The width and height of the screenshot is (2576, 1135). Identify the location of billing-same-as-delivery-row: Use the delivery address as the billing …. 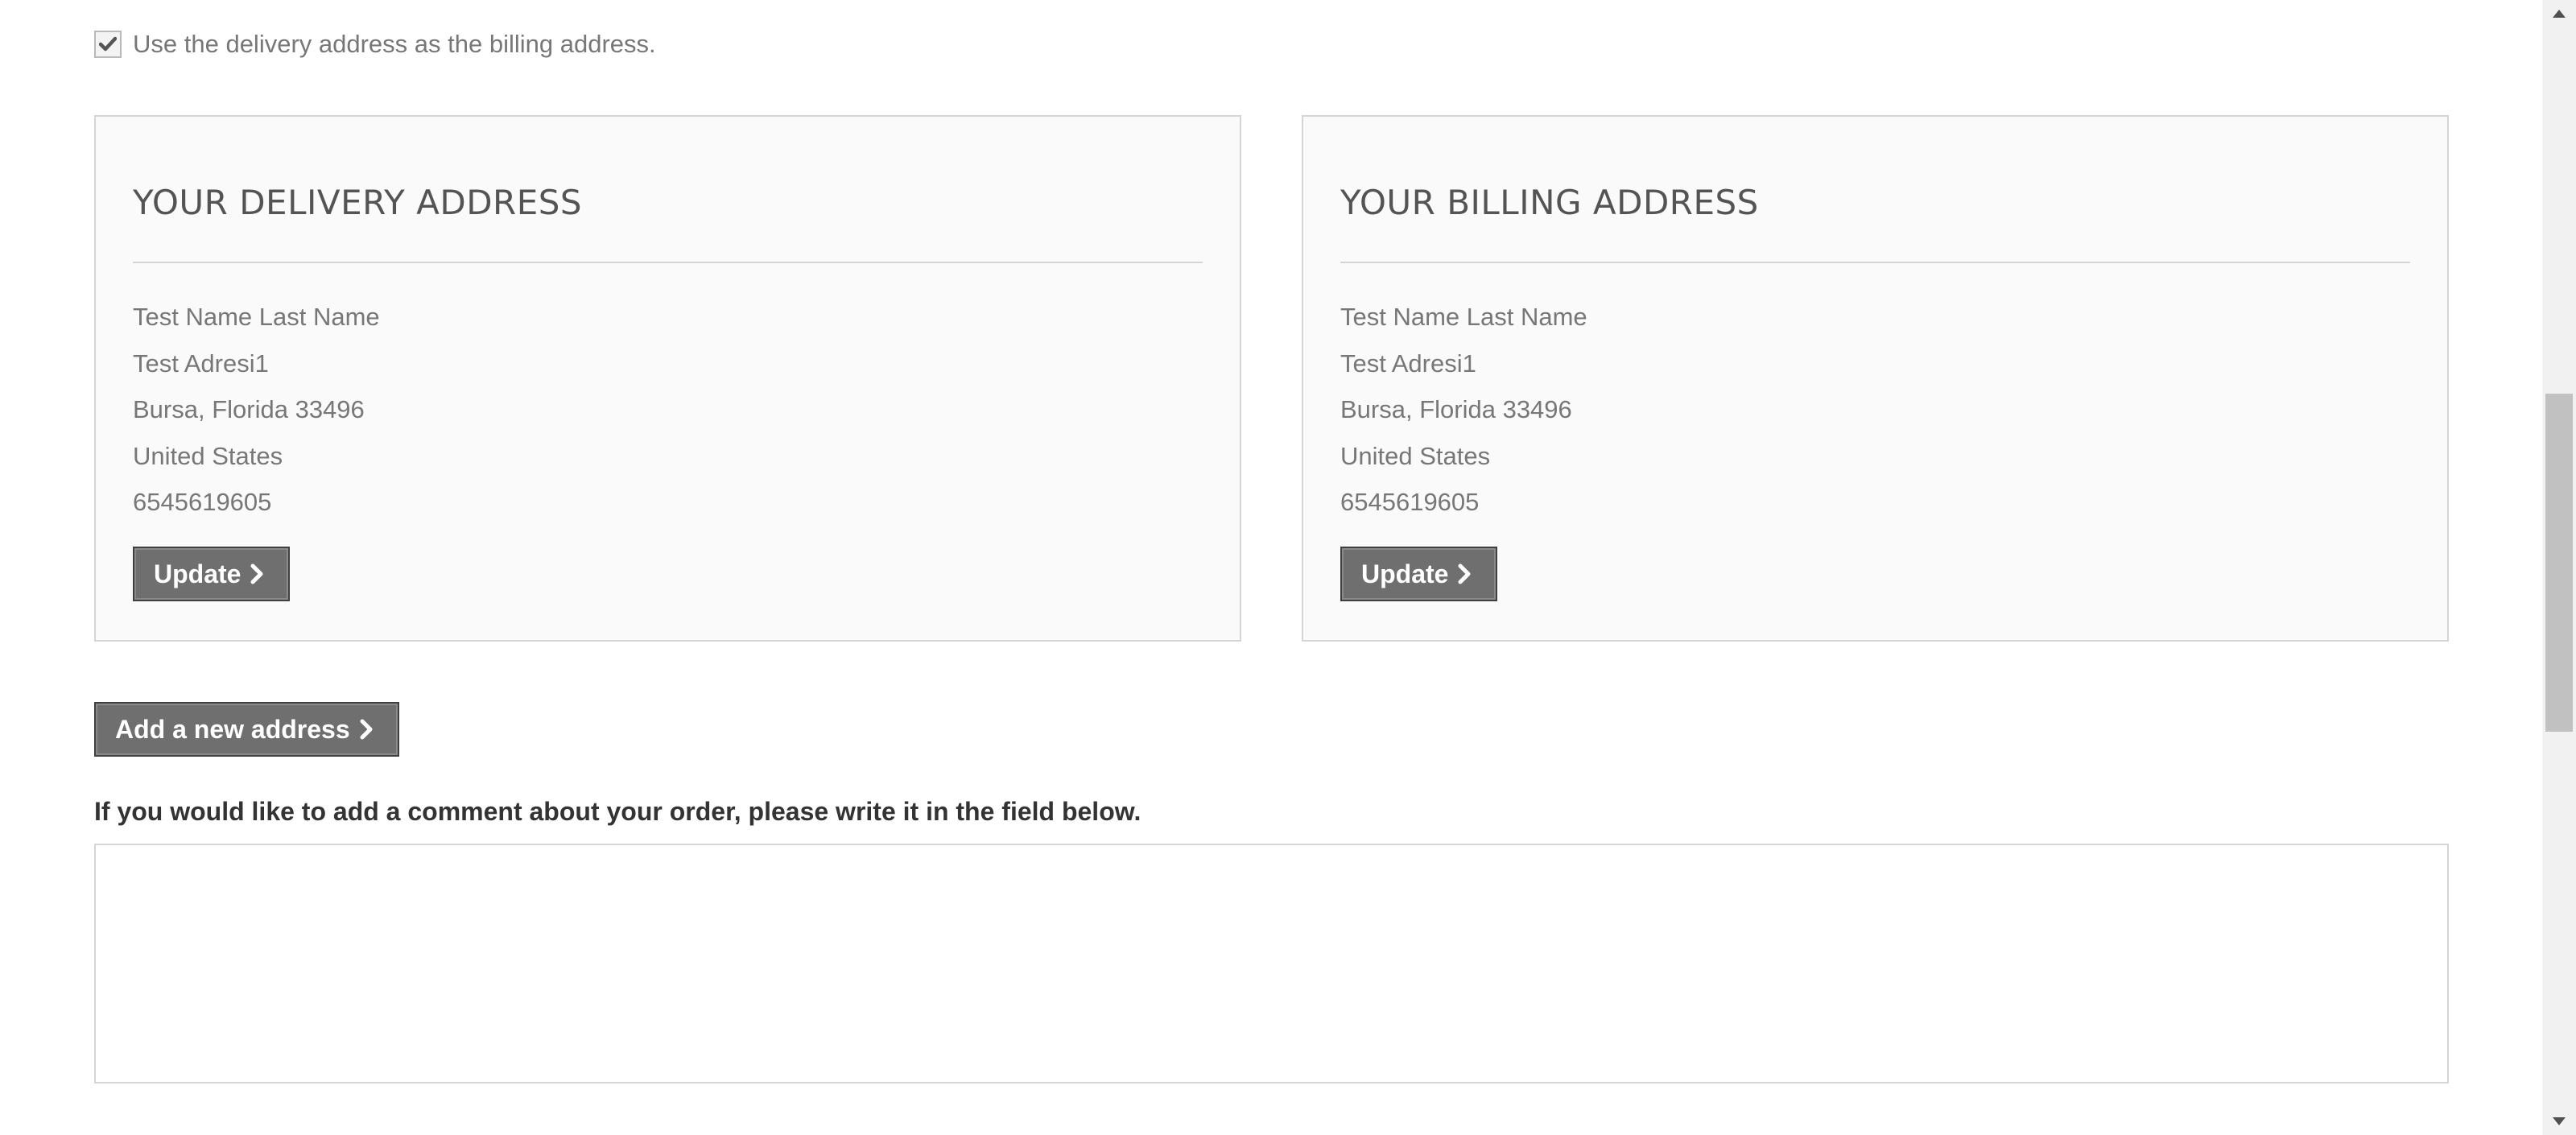
(375, 44).